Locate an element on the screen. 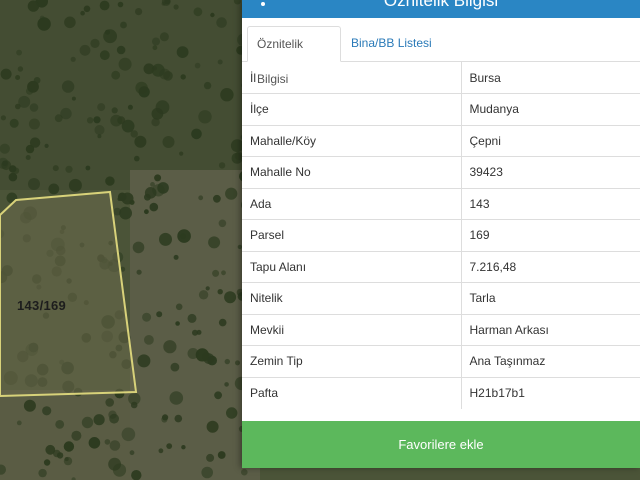 This screenshot has height=480, width=640. table-row: Mevkii Harman Arkası is located at coordinates (441, 329).